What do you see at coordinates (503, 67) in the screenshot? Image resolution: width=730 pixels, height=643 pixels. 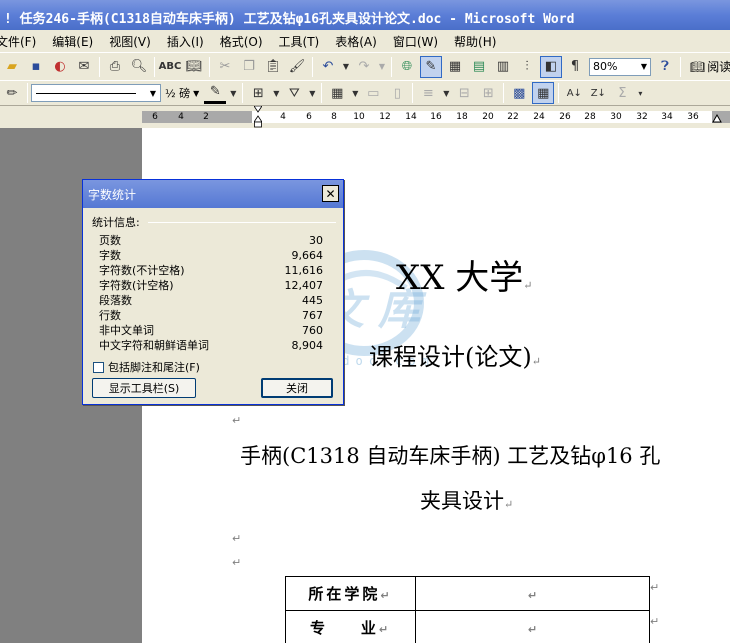 I see `columns-icon: ▥` at bounding box center [503, 67].